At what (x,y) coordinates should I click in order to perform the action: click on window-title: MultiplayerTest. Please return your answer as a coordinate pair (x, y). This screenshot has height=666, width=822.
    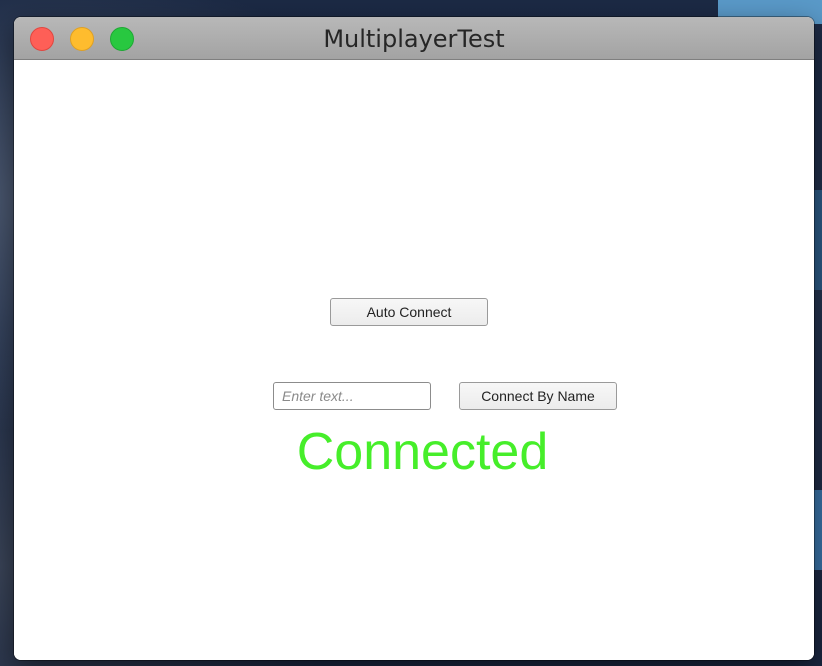
    Looking at the image, I should click on (414, 39).